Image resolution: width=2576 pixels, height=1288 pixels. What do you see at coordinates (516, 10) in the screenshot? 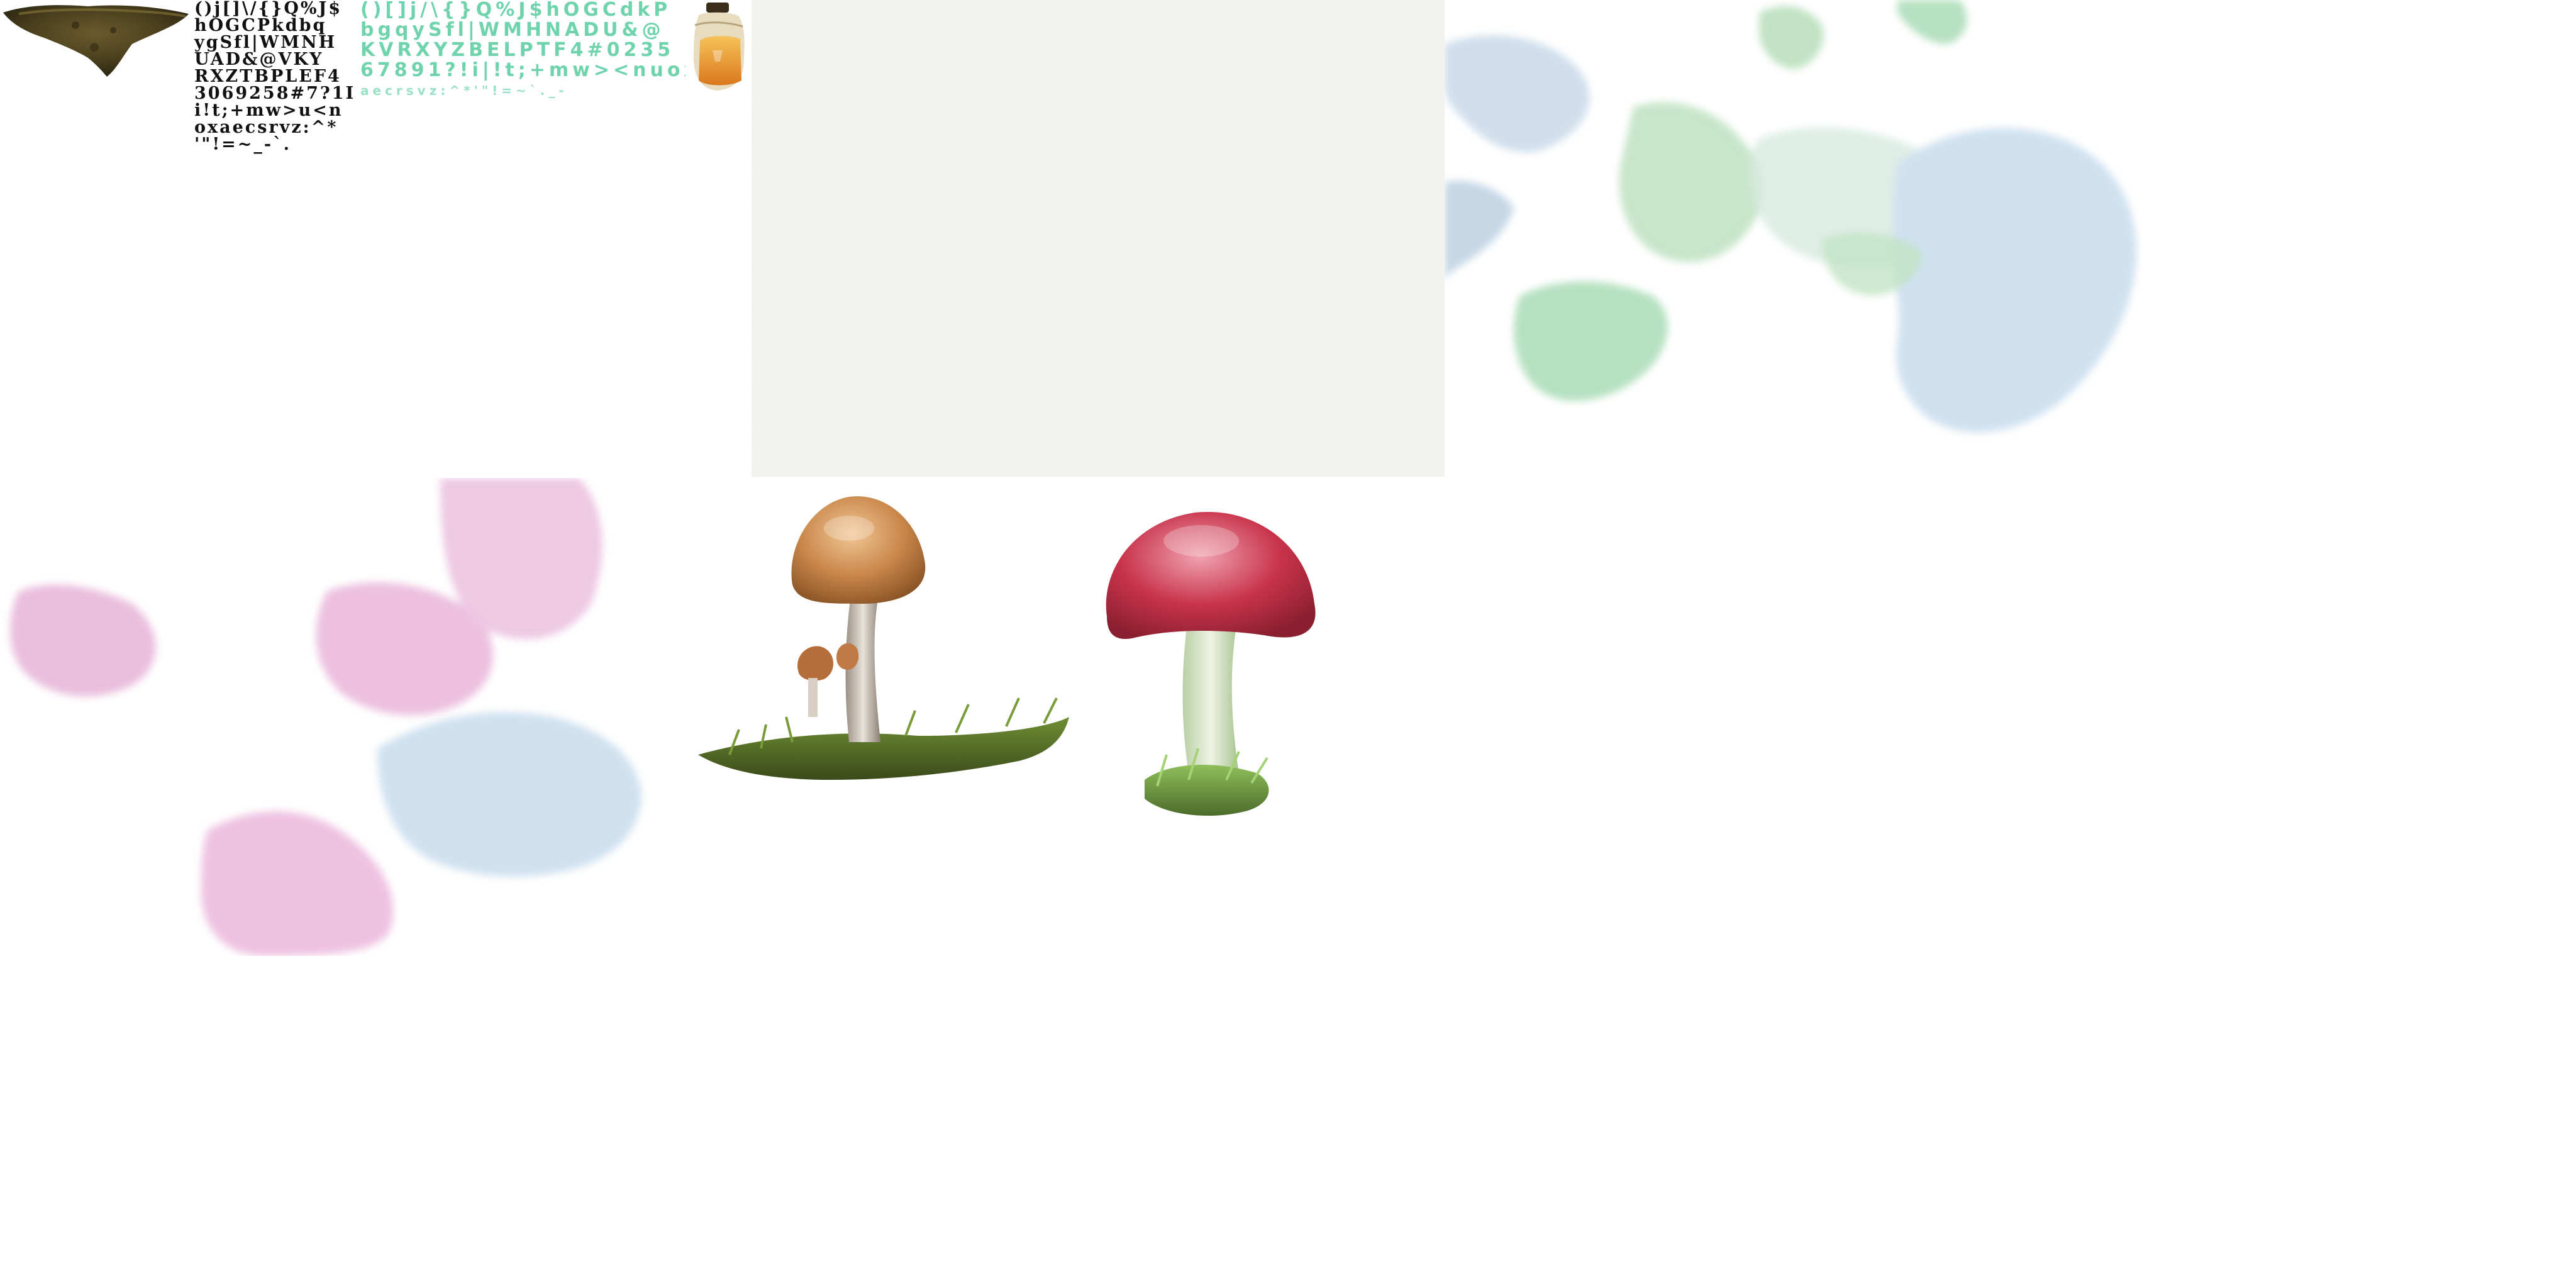
I see `glyph-row: ()[]j/\{}Q%J$hOGCdkP` at bounding box center [516, 10].